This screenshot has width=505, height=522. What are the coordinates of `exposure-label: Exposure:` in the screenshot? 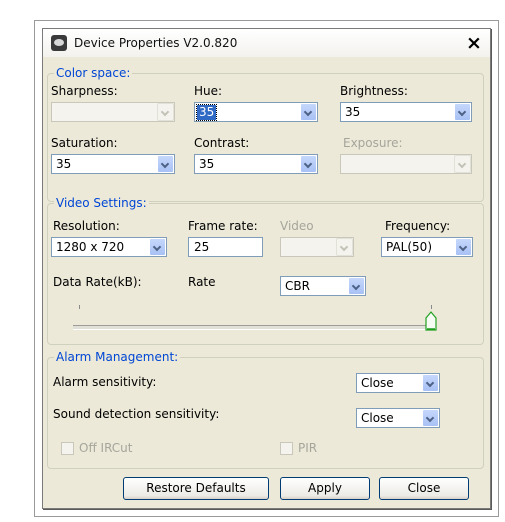 It's located at (373, 143).